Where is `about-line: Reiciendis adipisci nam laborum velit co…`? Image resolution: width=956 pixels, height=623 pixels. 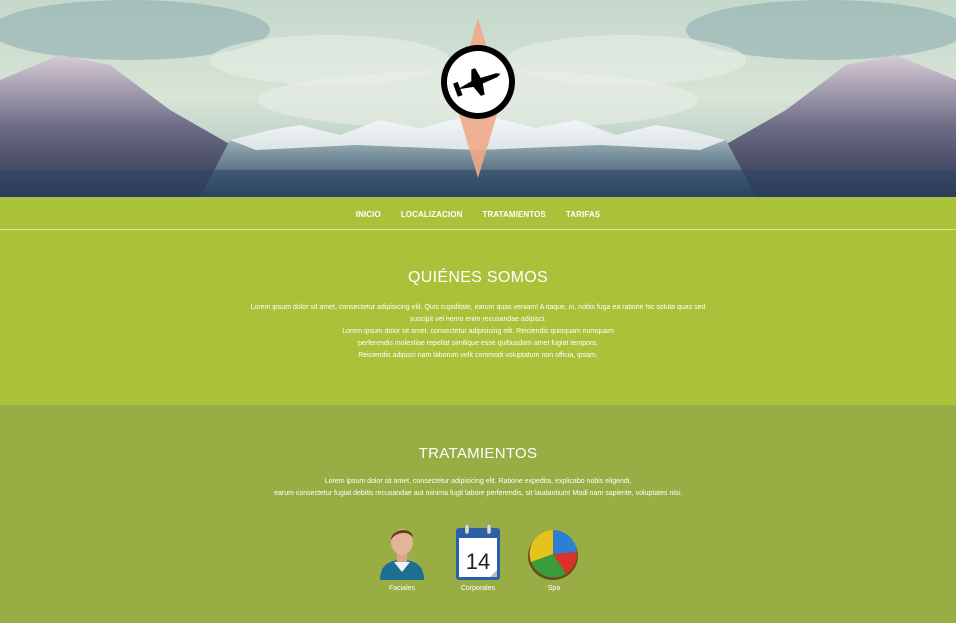
about-line: Reiciendis adipisci nam laborum velit co… is located at coordinates (478, 355).